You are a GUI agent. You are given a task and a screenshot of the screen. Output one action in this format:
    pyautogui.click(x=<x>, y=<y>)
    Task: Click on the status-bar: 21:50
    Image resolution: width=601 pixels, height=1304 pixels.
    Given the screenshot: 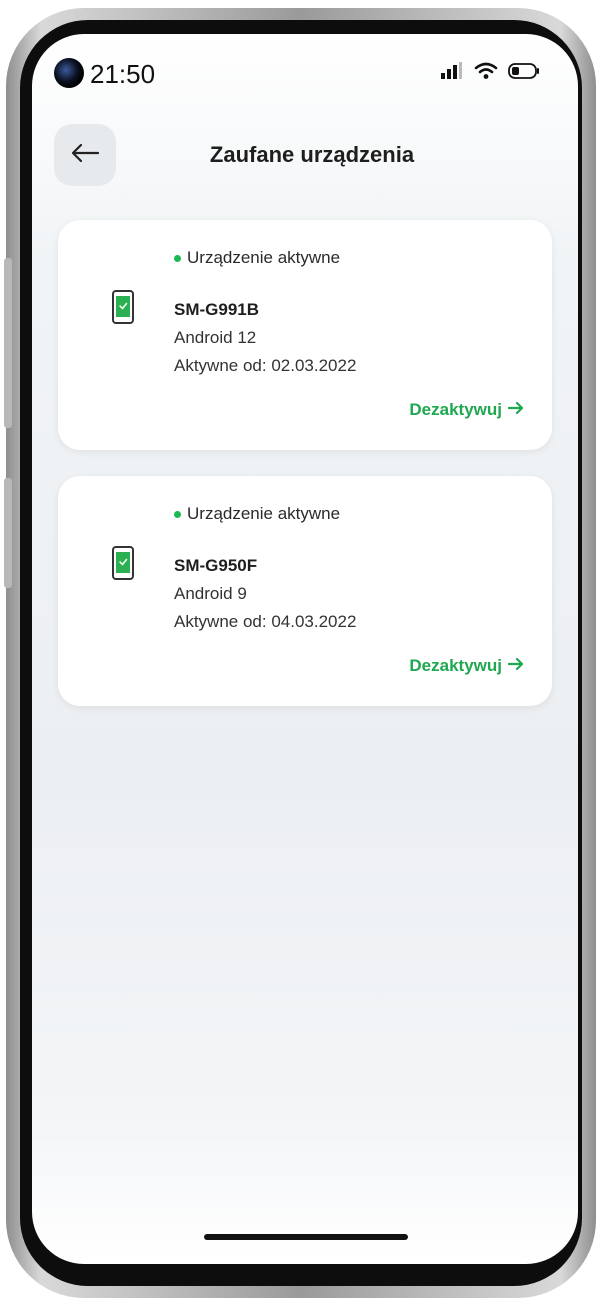 What is the action you would take?
    pyautogui.click(x=305, y=76)
    